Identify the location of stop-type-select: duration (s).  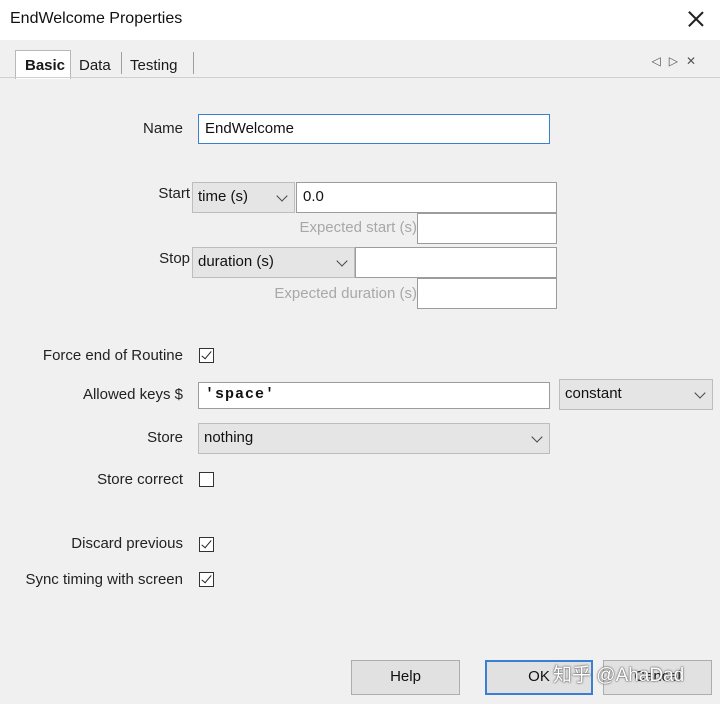
(273, 262).